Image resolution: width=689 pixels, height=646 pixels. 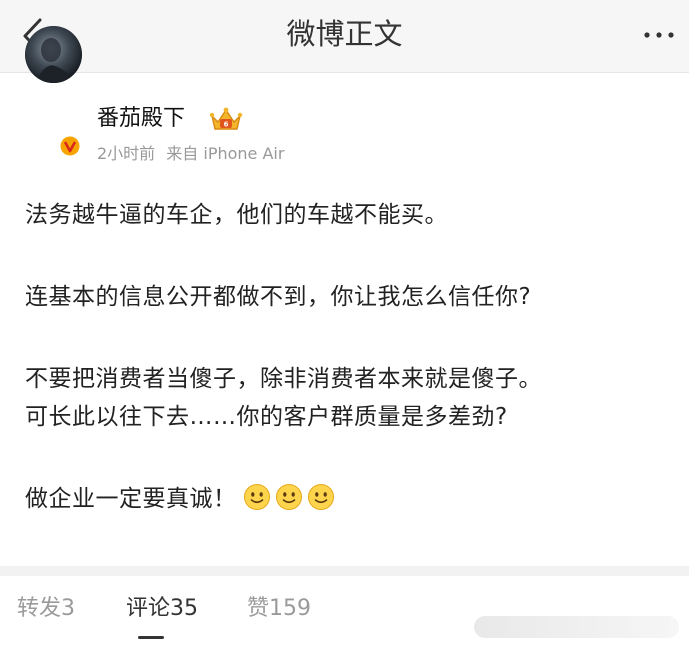 What do you see at coordinates (162, 609) in the screenshot?
I see `tab-comments: 评论35` at bounding box center [162, 609].